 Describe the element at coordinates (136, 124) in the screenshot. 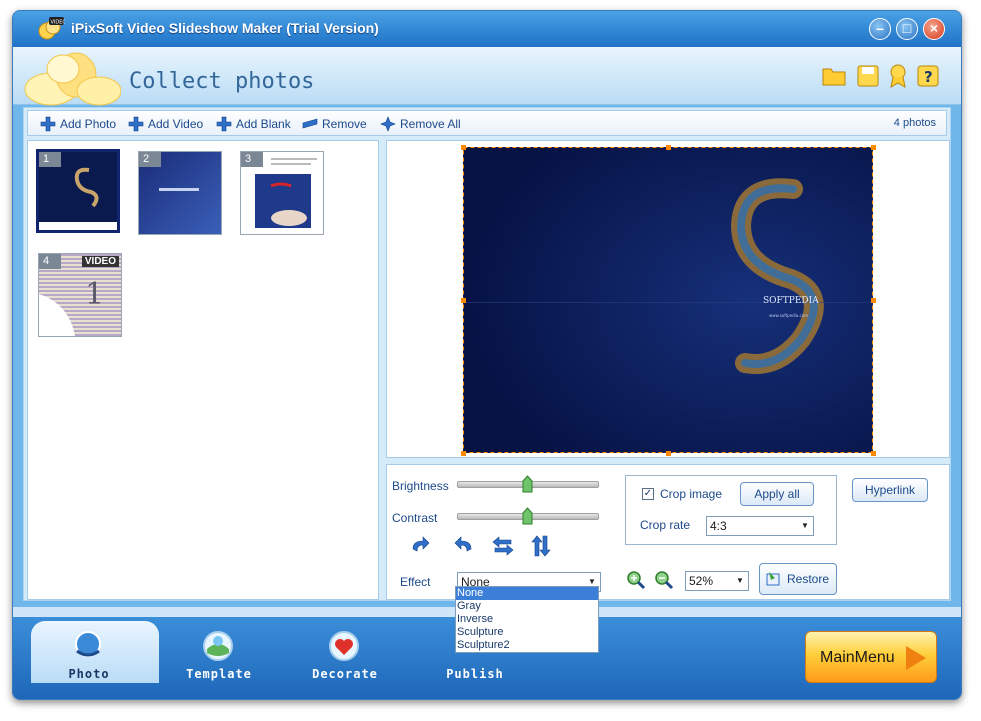

I see `add-video-icon` at that location.